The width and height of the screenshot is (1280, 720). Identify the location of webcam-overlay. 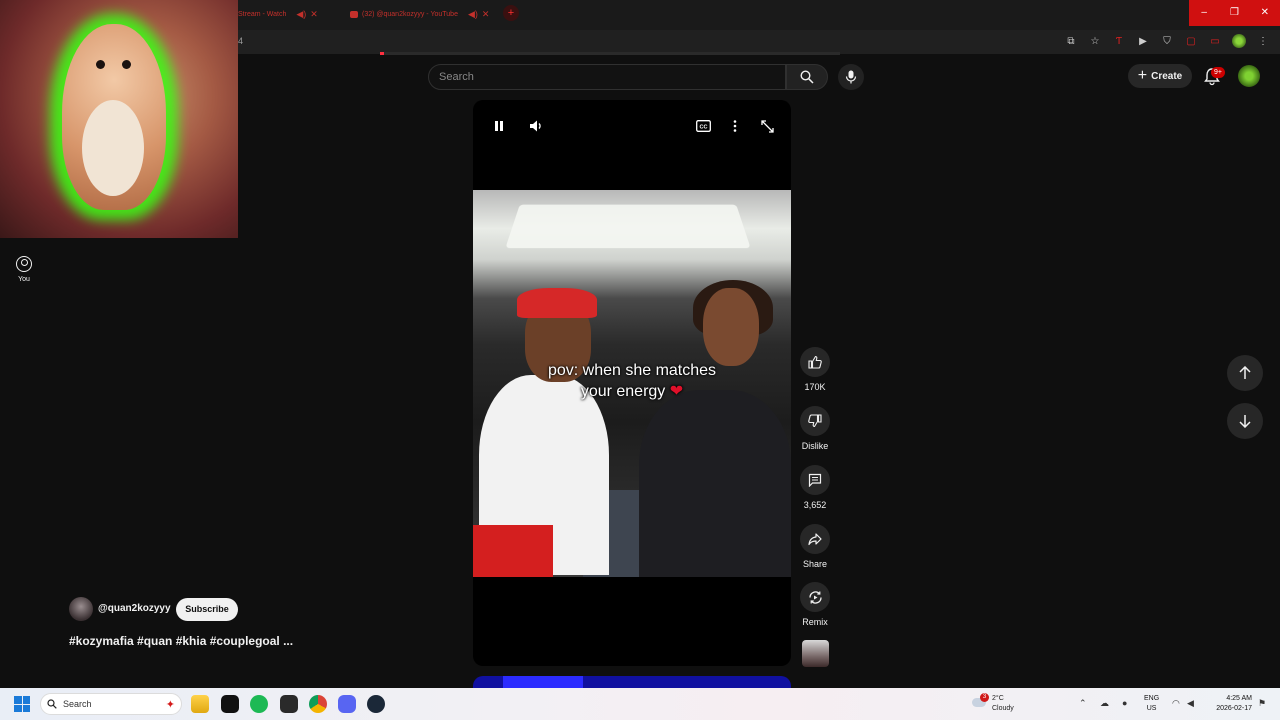
(119, 119).